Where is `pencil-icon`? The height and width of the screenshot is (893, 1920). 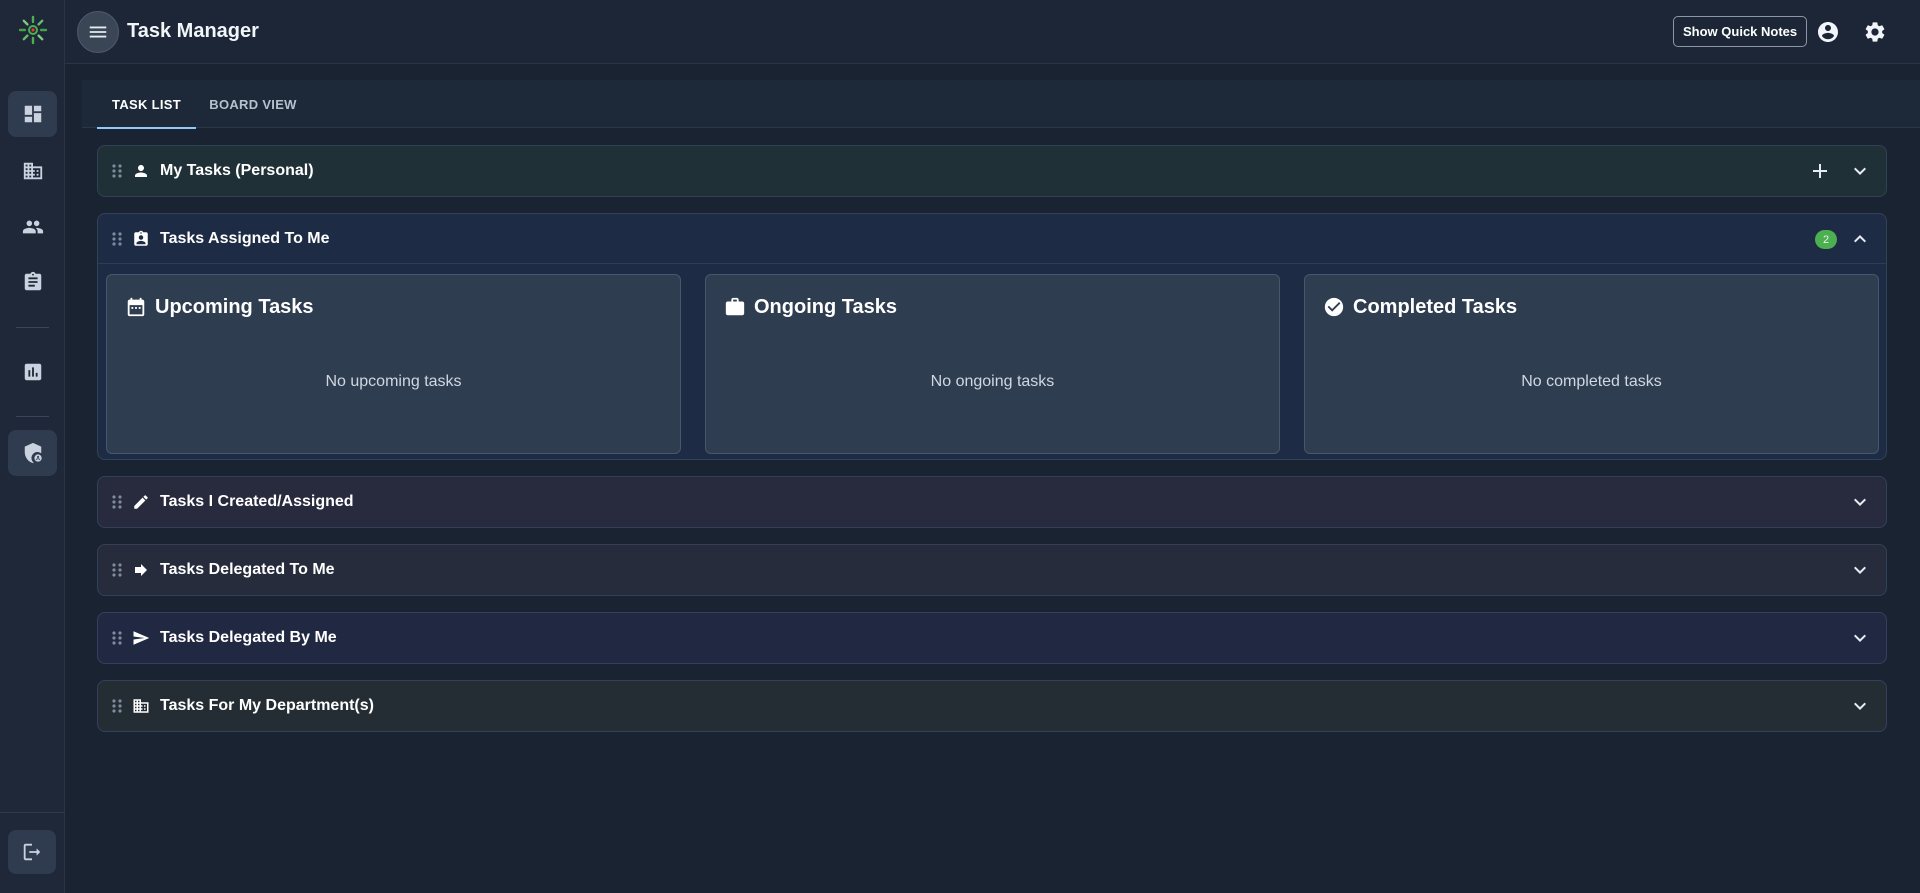 pencil-icon is located at coordinates (141, 502).